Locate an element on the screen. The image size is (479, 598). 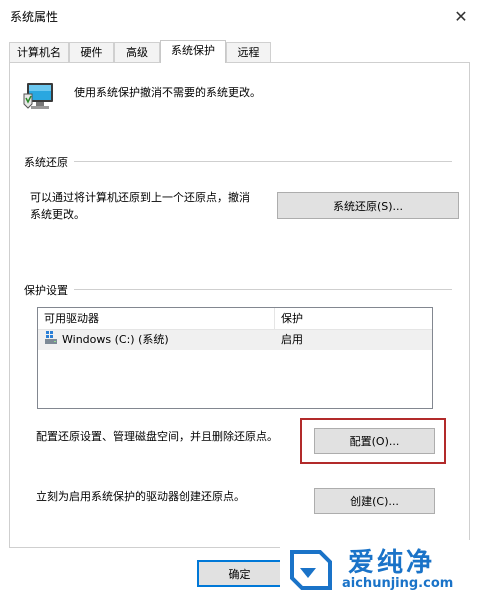
drive-list-header: 可用驱动器 保护 is located at coordinates (235, 319).